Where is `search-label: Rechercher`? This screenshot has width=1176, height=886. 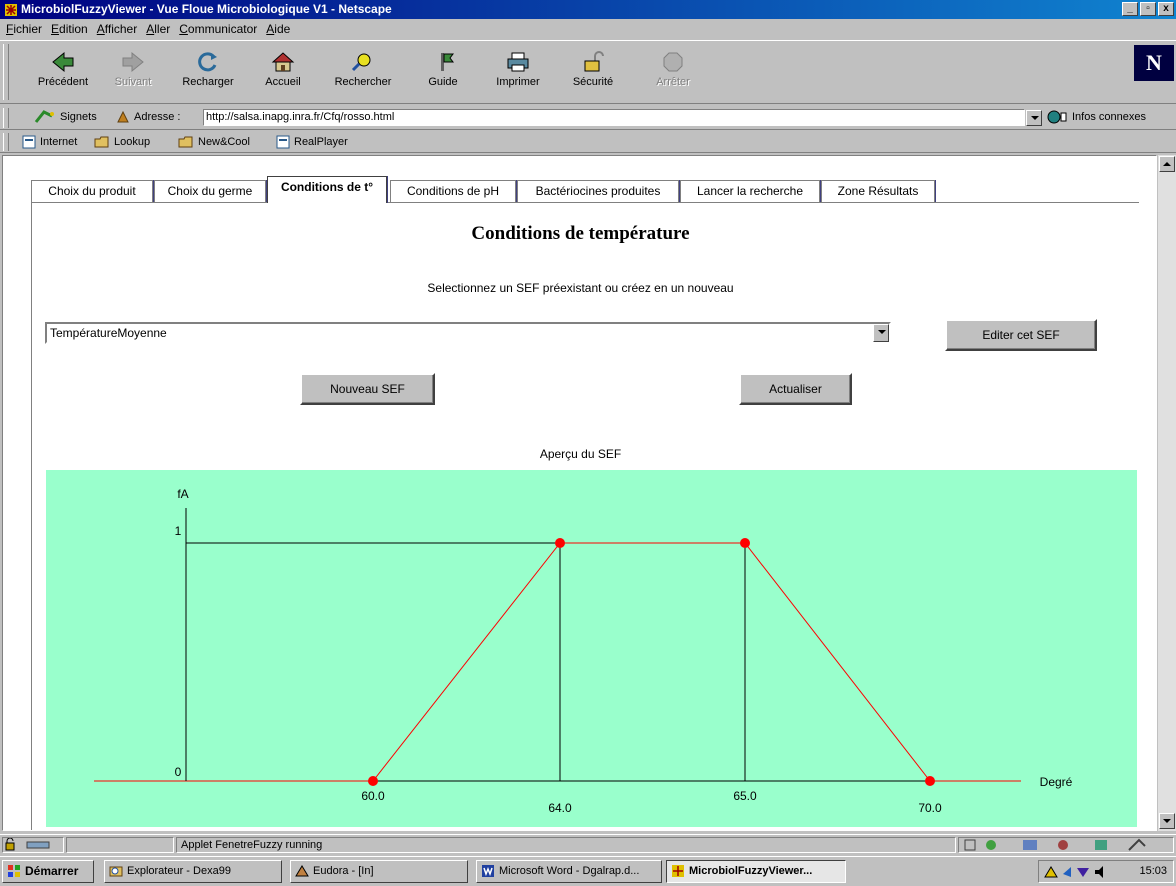
search-label: Rechercher is located at coordinates (363, 82).